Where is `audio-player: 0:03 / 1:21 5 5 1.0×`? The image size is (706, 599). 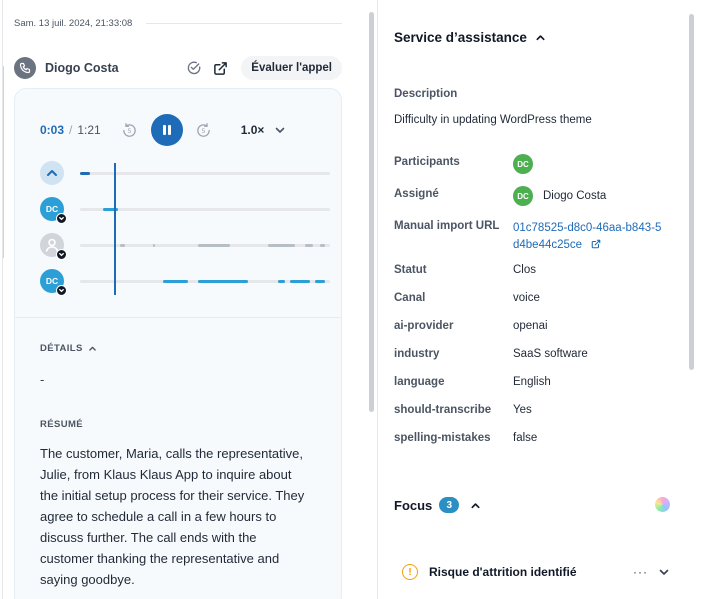
audio-player: 0:03 / 1:21 5 5 1.0× is located at coordinates (182, 130).